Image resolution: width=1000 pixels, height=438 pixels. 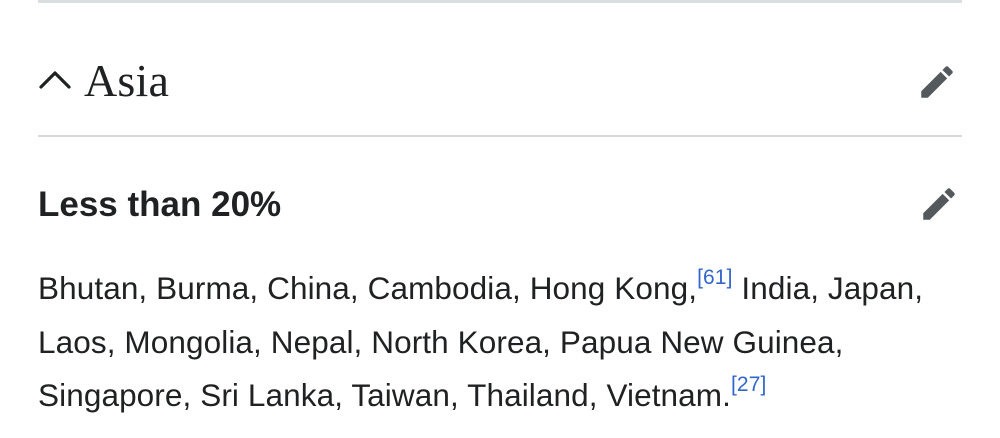 What do you see at coordinates (714, 277) in the screenshot?
I see `reference-link: [61]` at bounding box center [714, 277].